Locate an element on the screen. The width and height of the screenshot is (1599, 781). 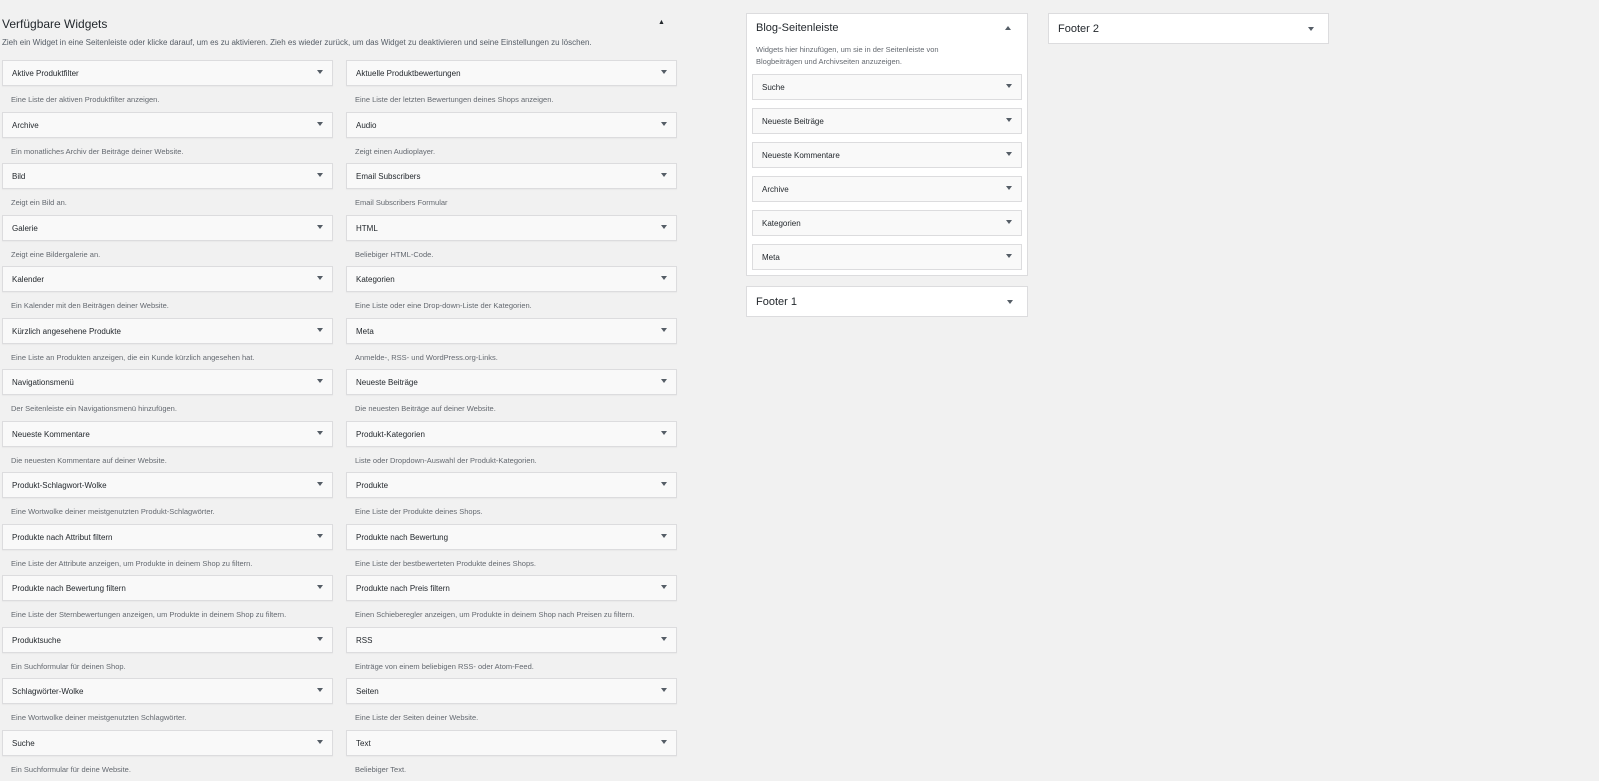
widget-box: Kalender is located at coordinates (167, 279).